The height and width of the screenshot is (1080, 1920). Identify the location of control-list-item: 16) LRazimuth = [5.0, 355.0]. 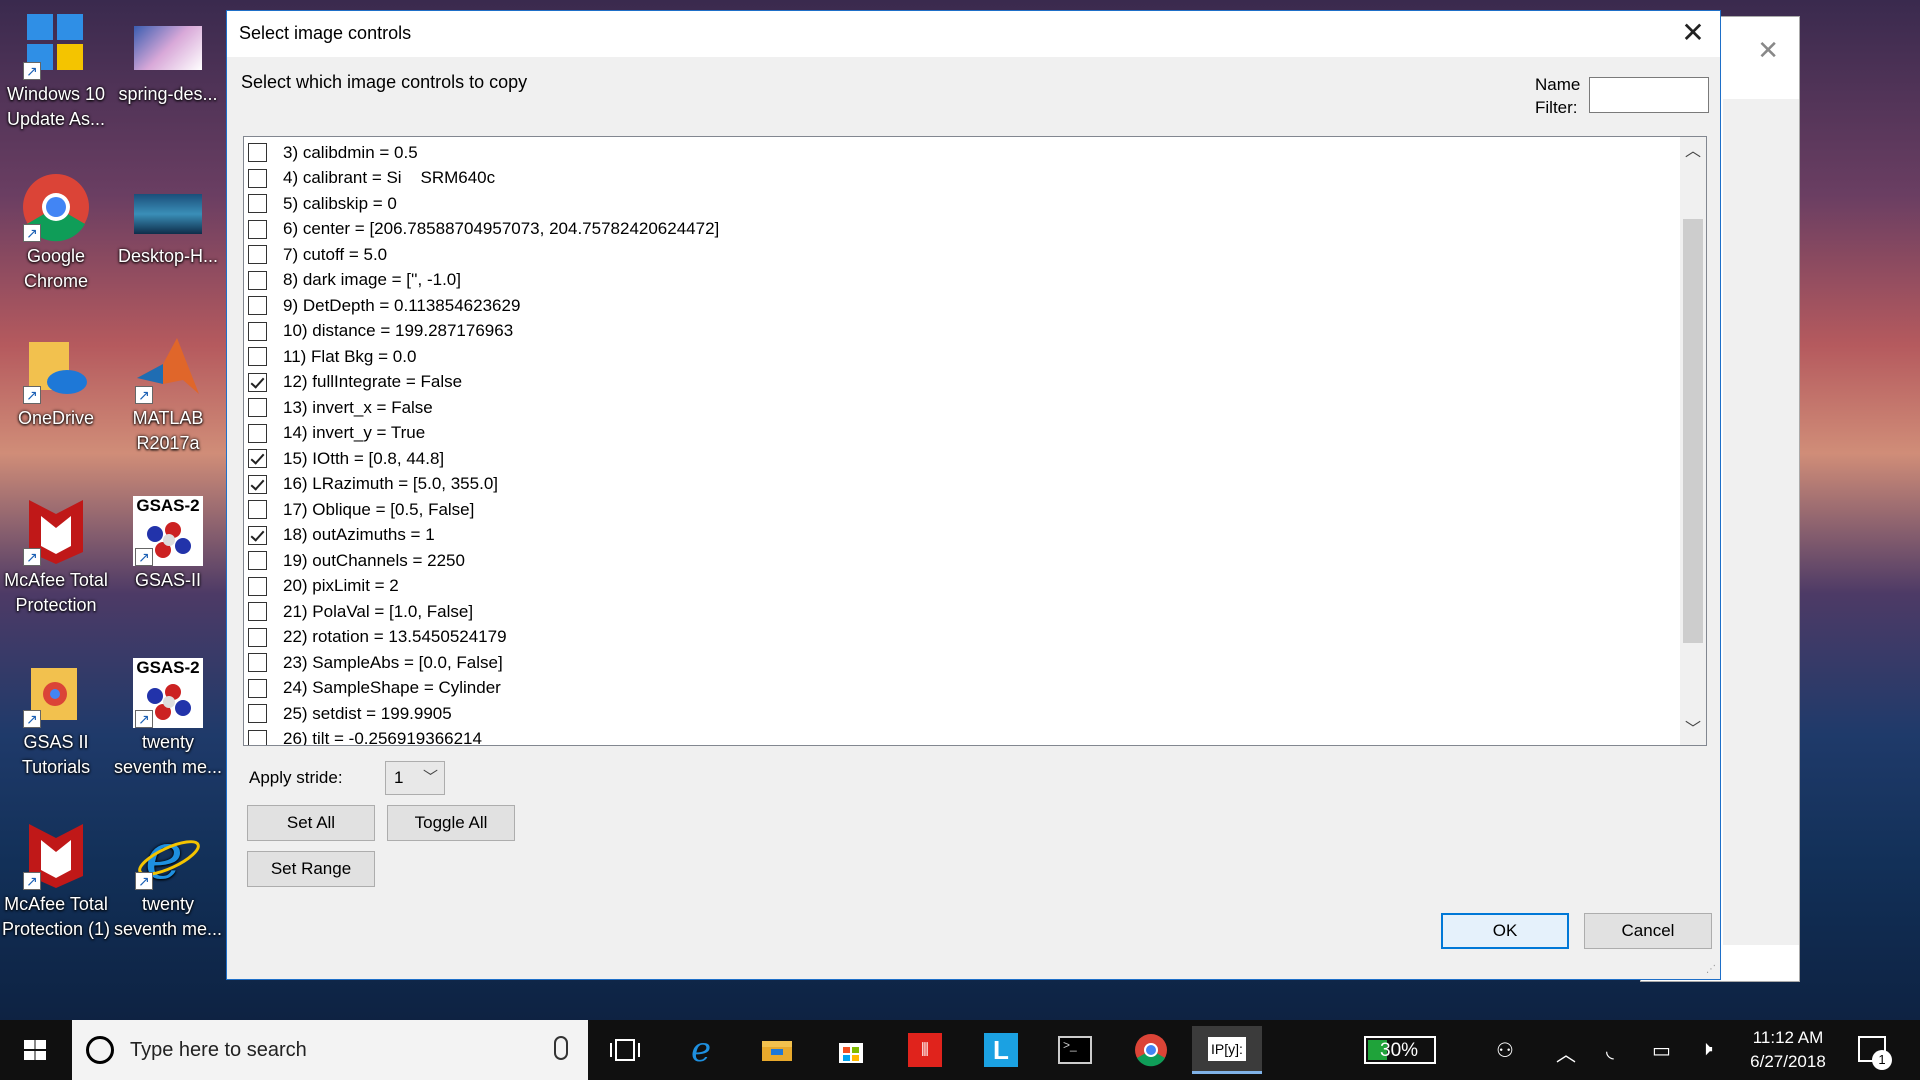
(373, 484).